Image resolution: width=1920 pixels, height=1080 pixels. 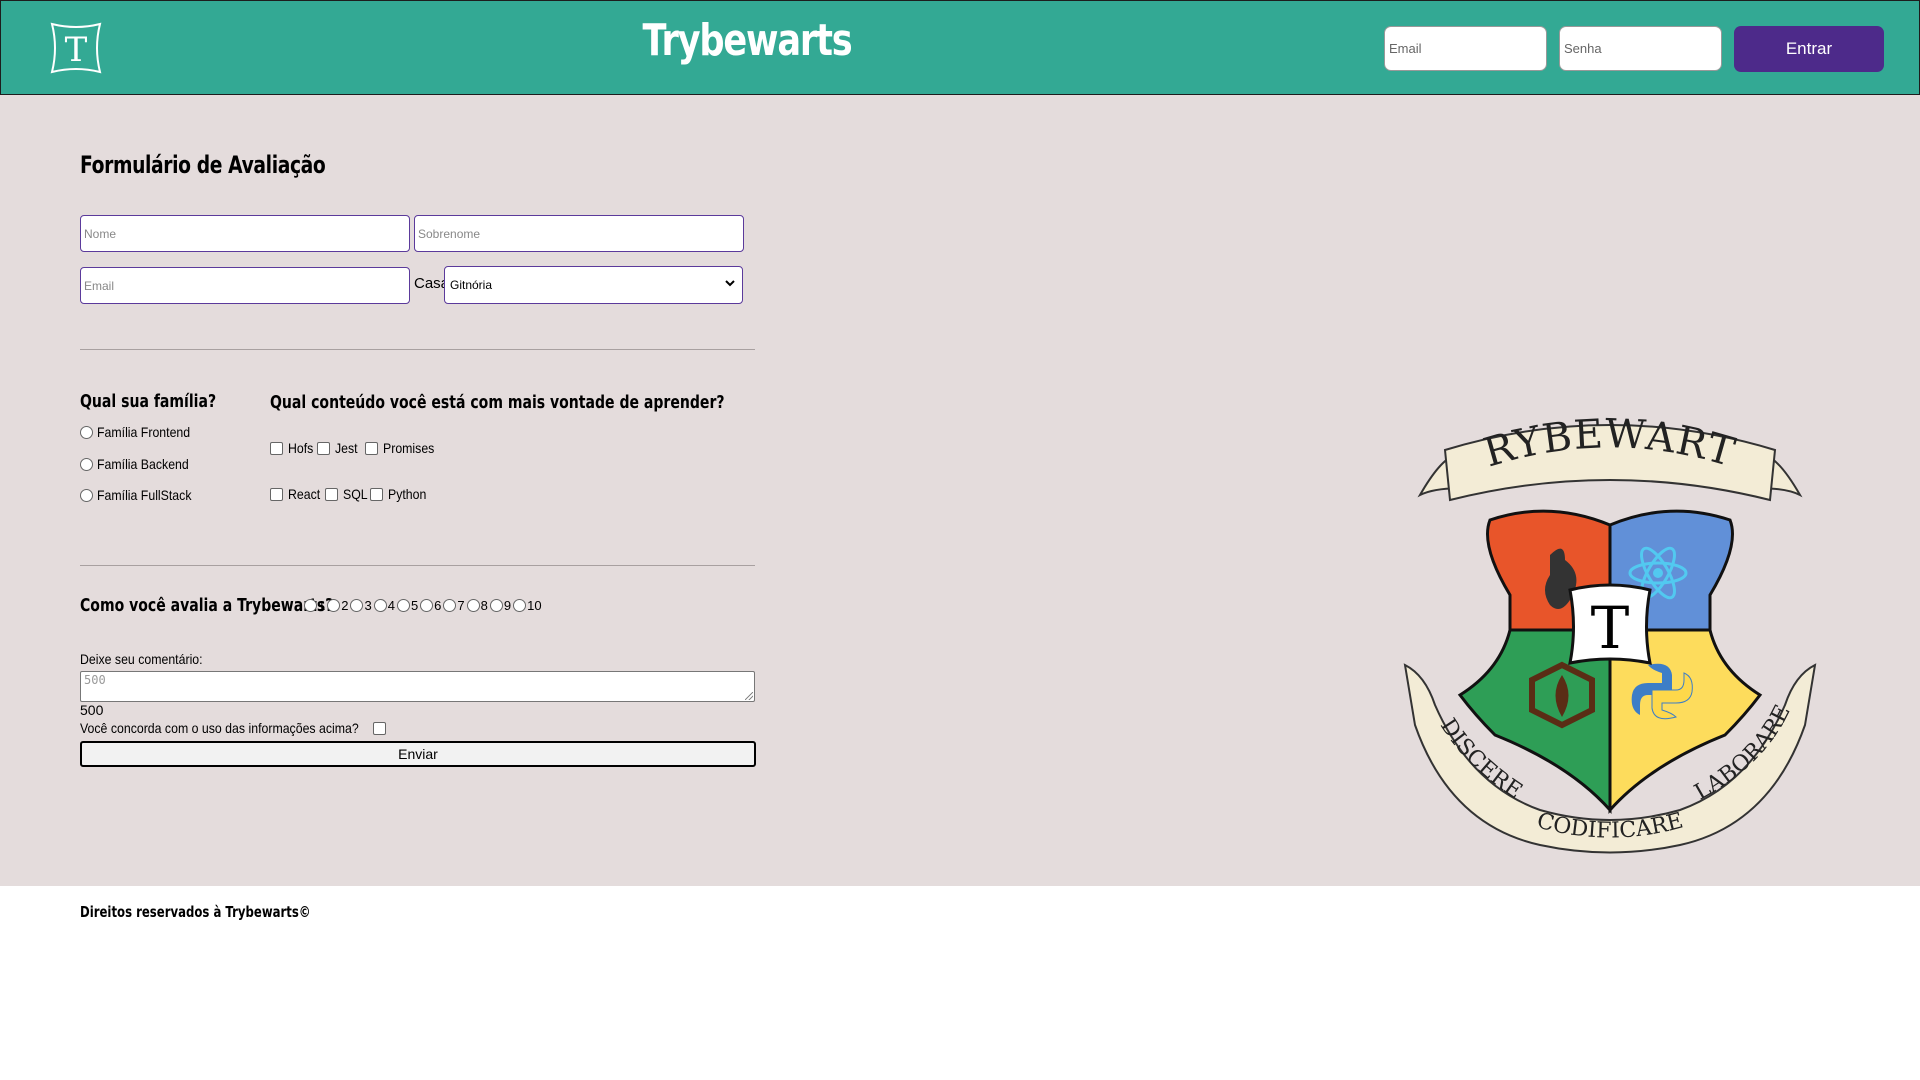 What do you see at coordinates (141, 659) in the screenshot?
I see `comment-label: Deixe seu comentário:` at bounding box center [141, 659].